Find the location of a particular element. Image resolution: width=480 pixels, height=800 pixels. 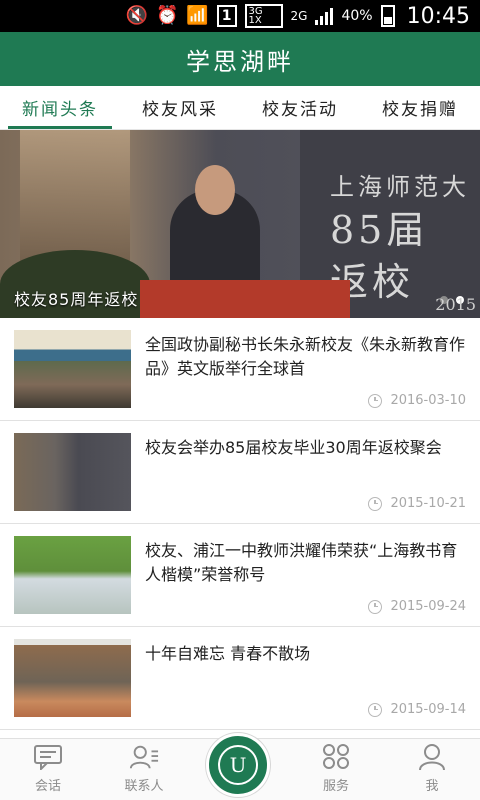

list-item: 十年自难忘 青春不散场 2015-09-14 is located at coordinates (240, 678).